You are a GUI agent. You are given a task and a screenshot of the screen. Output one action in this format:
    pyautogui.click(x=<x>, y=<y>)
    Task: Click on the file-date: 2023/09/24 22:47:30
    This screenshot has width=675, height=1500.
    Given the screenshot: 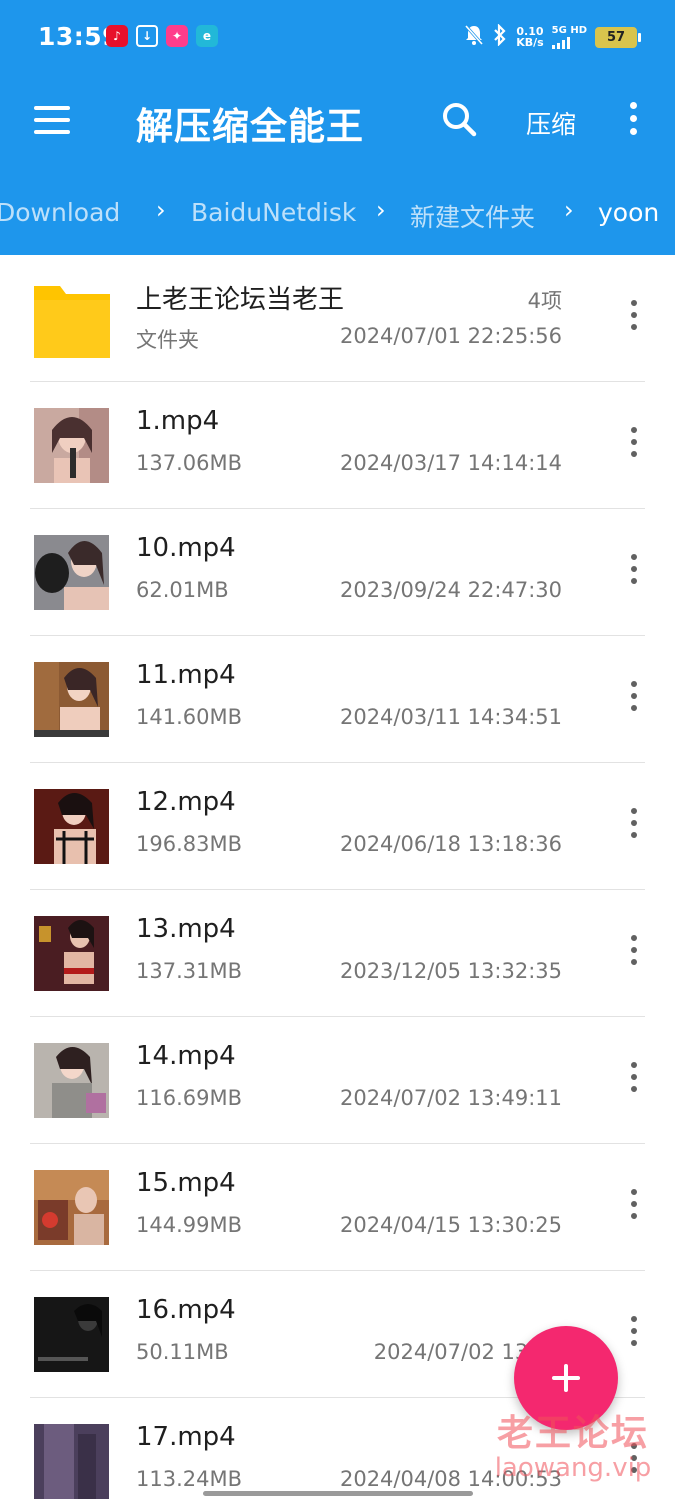 What is the action you would take?
    pyautogui.click(x=450, y=590)
    